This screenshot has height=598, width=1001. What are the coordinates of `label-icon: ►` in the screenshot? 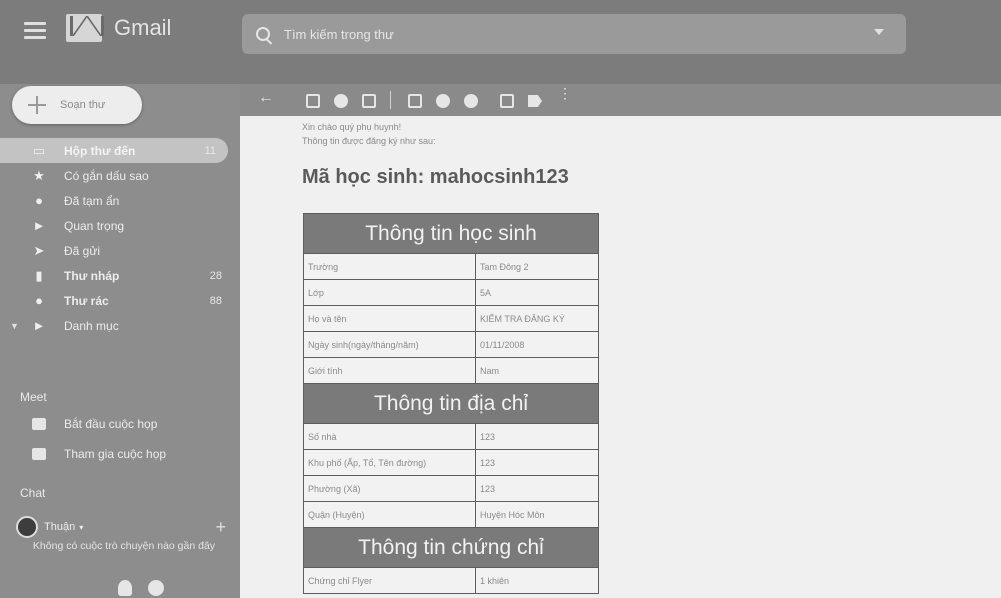 It's located at (39, 325).